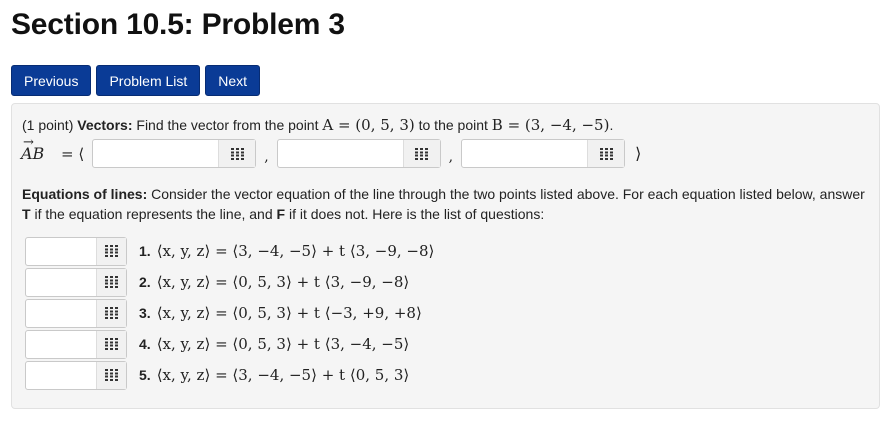  I want to click on question-equation: ⟨x, y, z⟩ = ⟨0, 5, 3⟩ + t ⟨−3, +9, +8⟩, so click(289, 313).